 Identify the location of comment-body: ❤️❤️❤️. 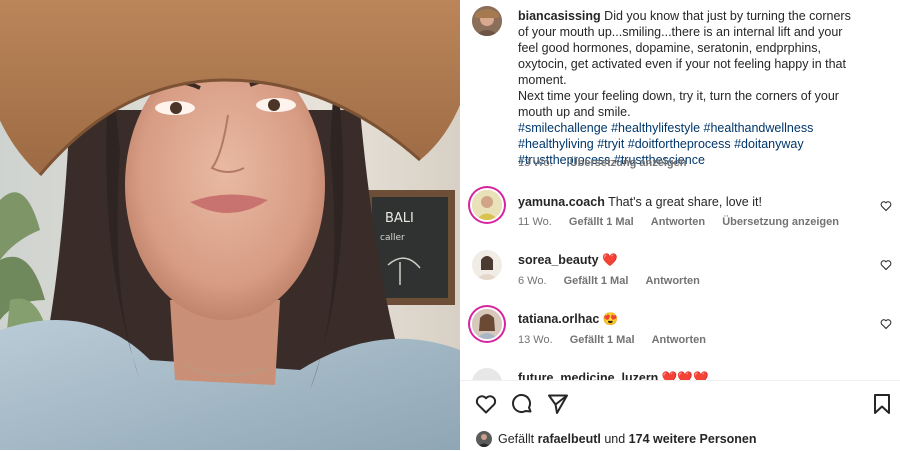
(685, 375).